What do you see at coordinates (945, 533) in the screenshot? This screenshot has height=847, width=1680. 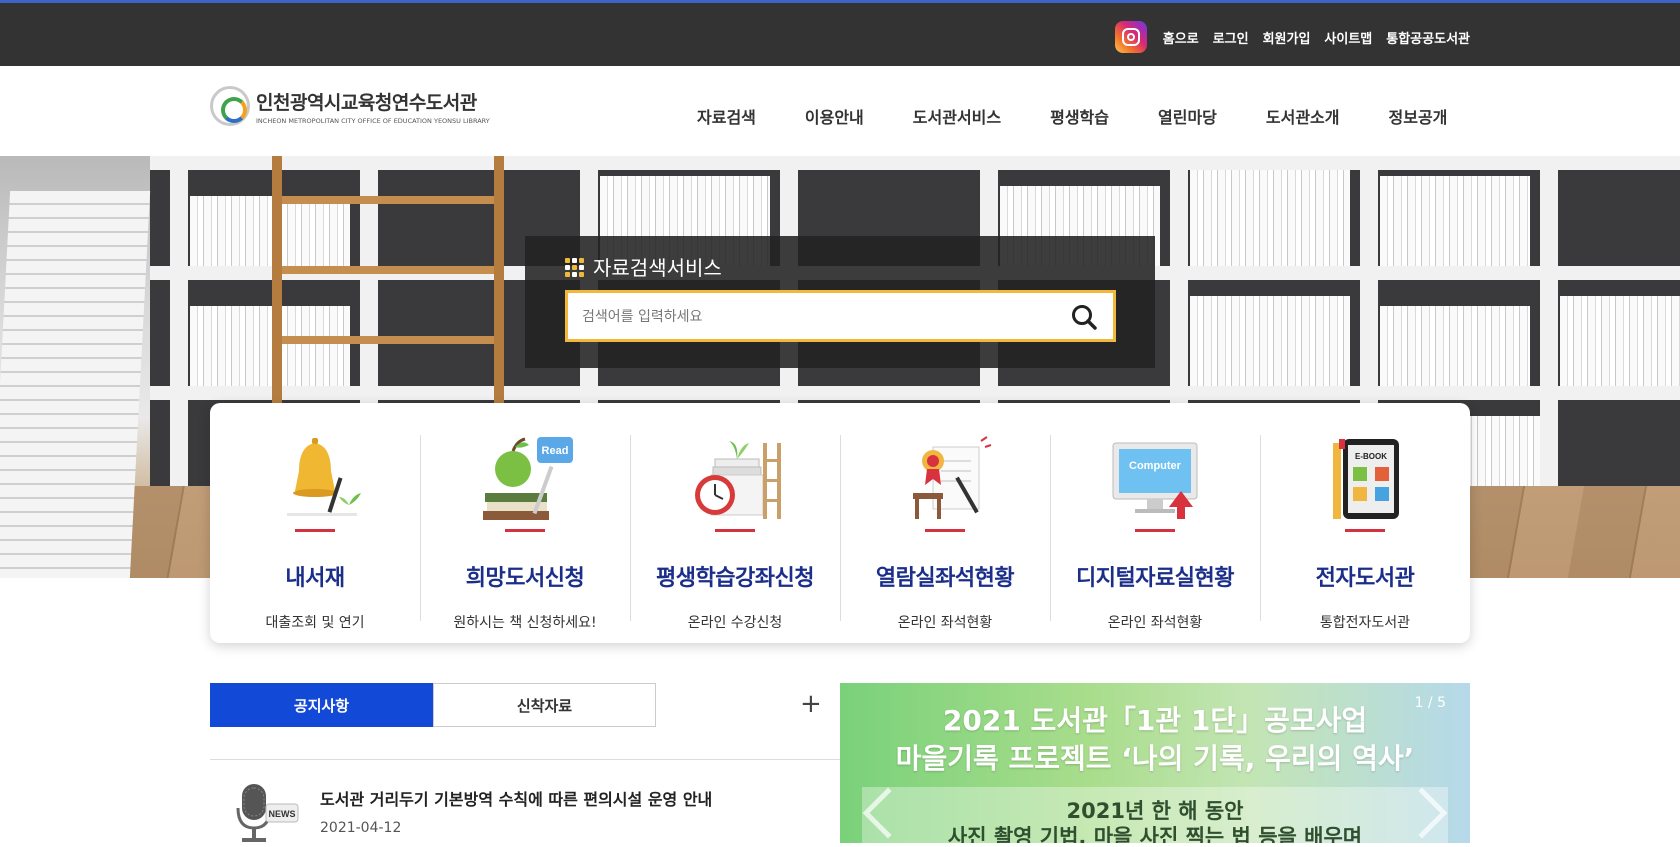 I see `quick-item-reading-room: 열람실좌석현황 온라인 좌석현황` at bounding box center [945, 533].